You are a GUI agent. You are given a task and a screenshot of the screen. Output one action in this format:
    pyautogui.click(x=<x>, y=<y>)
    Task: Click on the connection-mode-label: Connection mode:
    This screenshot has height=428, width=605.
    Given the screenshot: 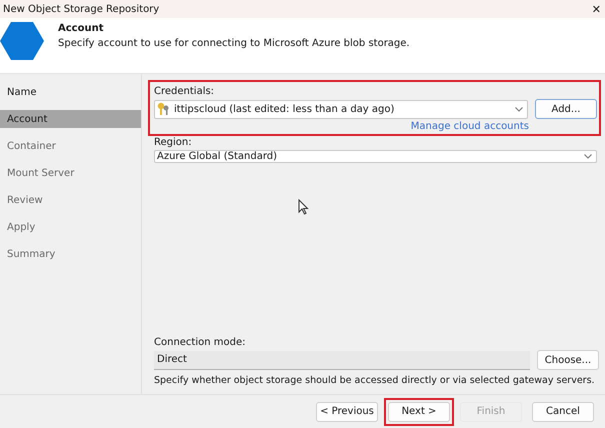 What is the action you would take?
    pyautogui.click(x=200, y=342)
    